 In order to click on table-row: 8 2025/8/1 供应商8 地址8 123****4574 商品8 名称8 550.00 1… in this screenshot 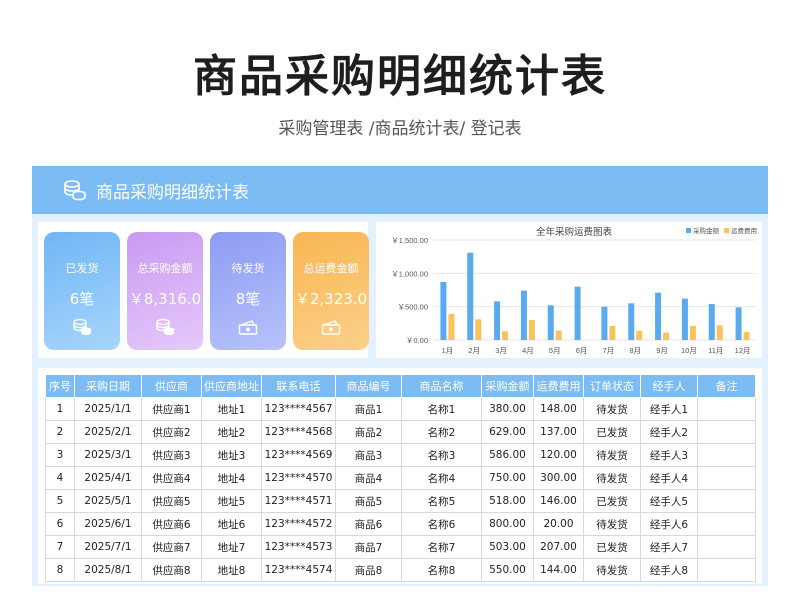, I will do `click(400, 570)`.